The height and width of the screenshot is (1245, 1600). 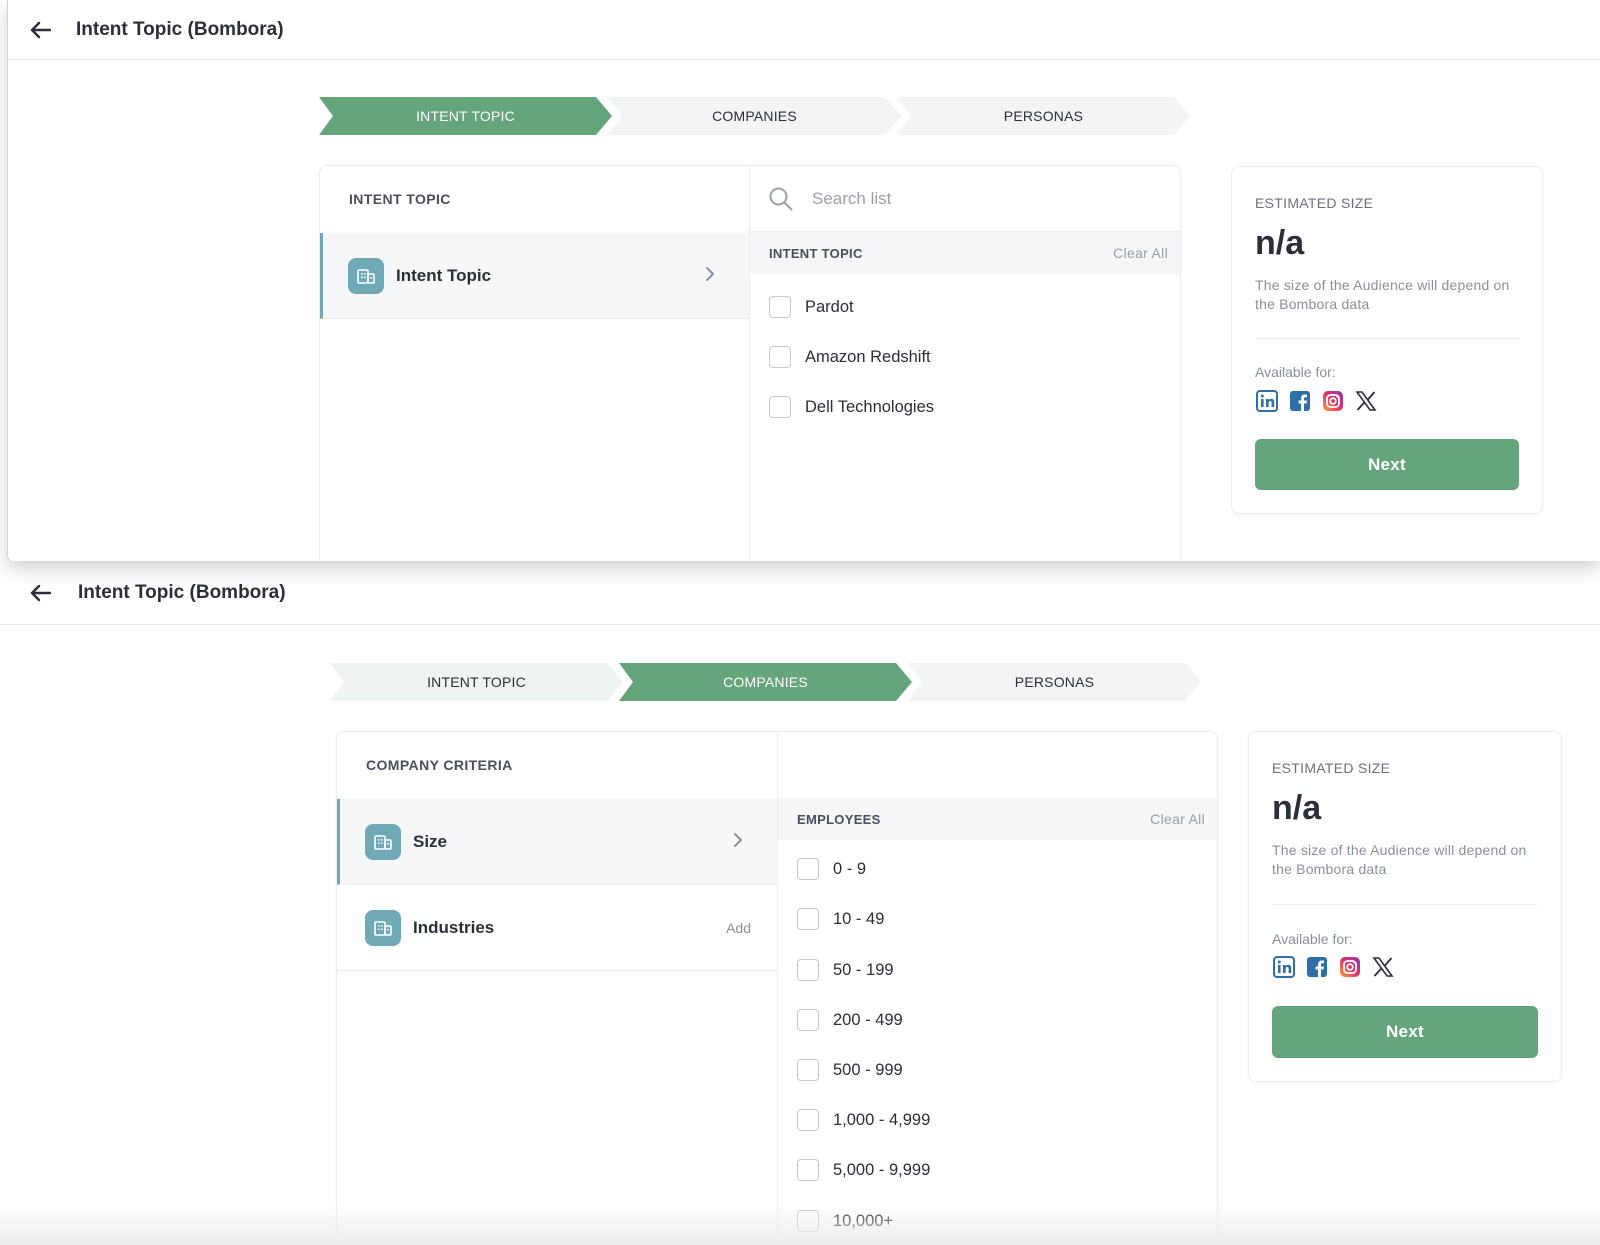 What do you see at coordinates (444, 275) in the screenshot?
I see `criteria-item-label: Intent Topic` at bounding box center [444, 275].